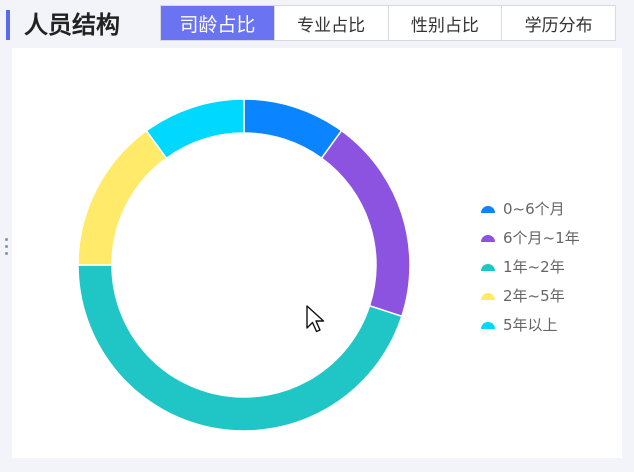  I want to click on mouse-cursor-icon, so click(315, 319).